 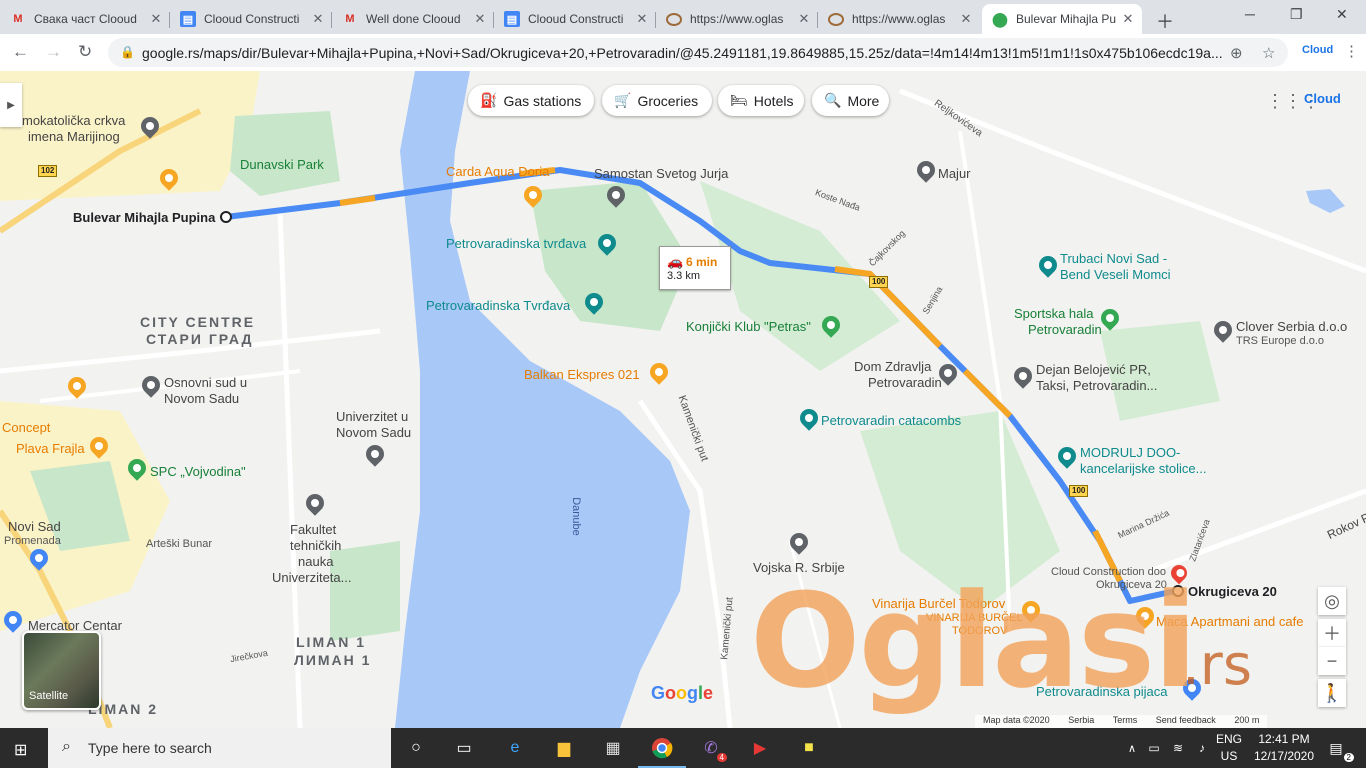 I want to click on place-label: TRS Europe d.o.o, so click(x=1280, y=341).